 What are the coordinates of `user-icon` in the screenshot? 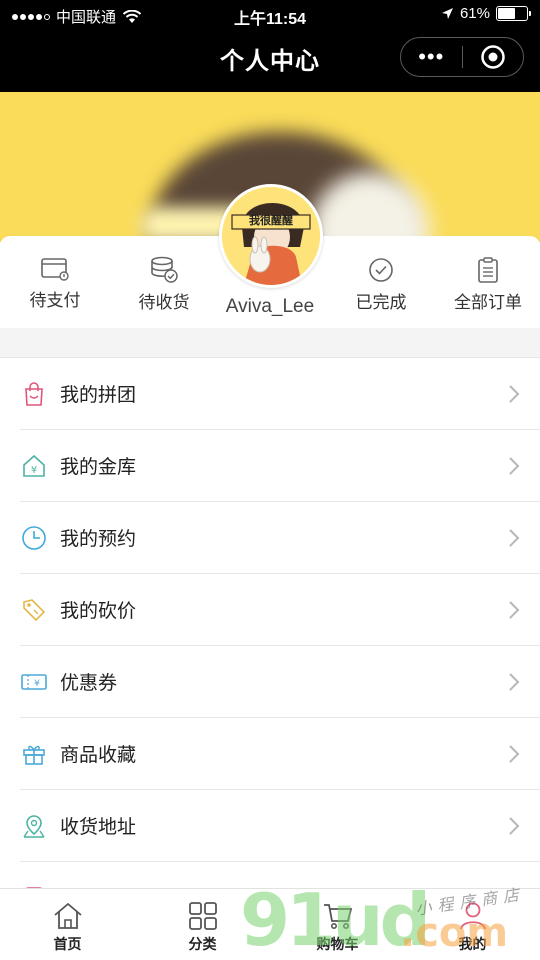 It's located at (472, 916).